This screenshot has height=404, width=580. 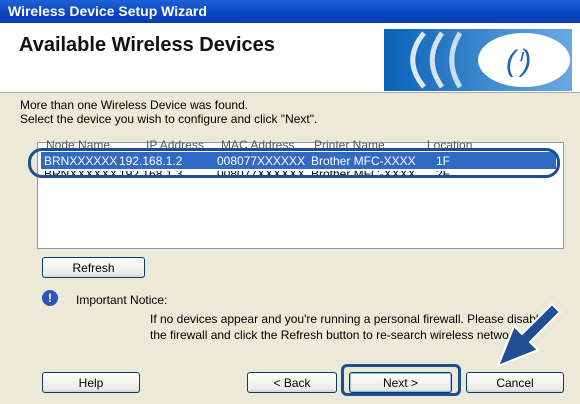 I want to click on help-button: Help, so click(x=91, y=382).